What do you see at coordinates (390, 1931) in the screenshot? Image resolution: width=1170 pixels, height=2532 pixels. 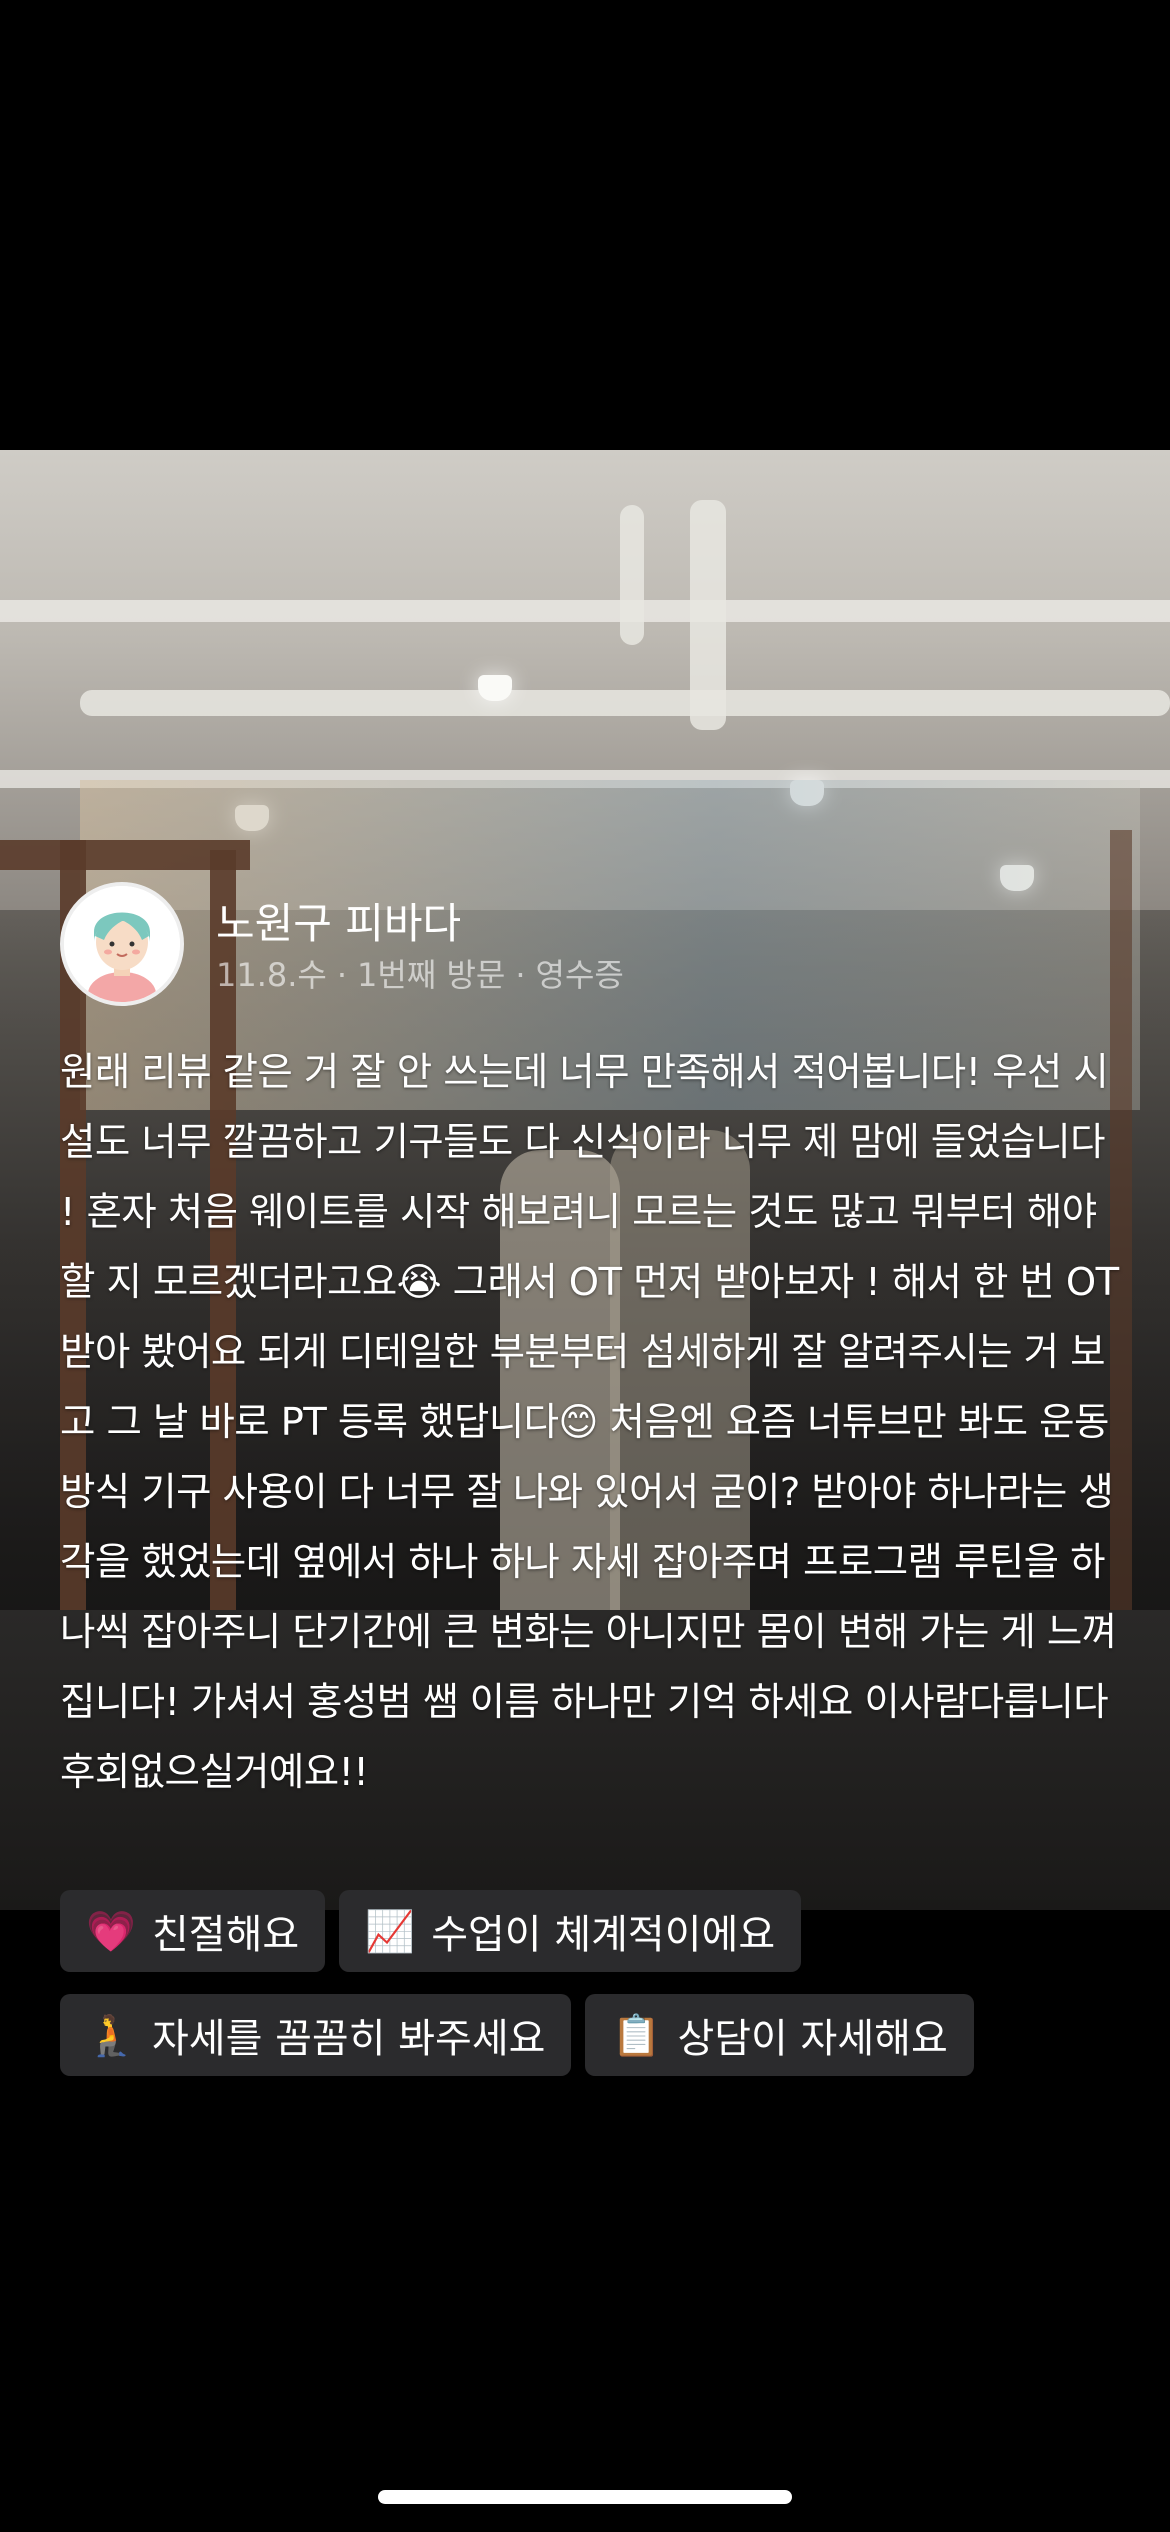 I see `chart-up-icon: 📈` at bounding box center [390, 1931].